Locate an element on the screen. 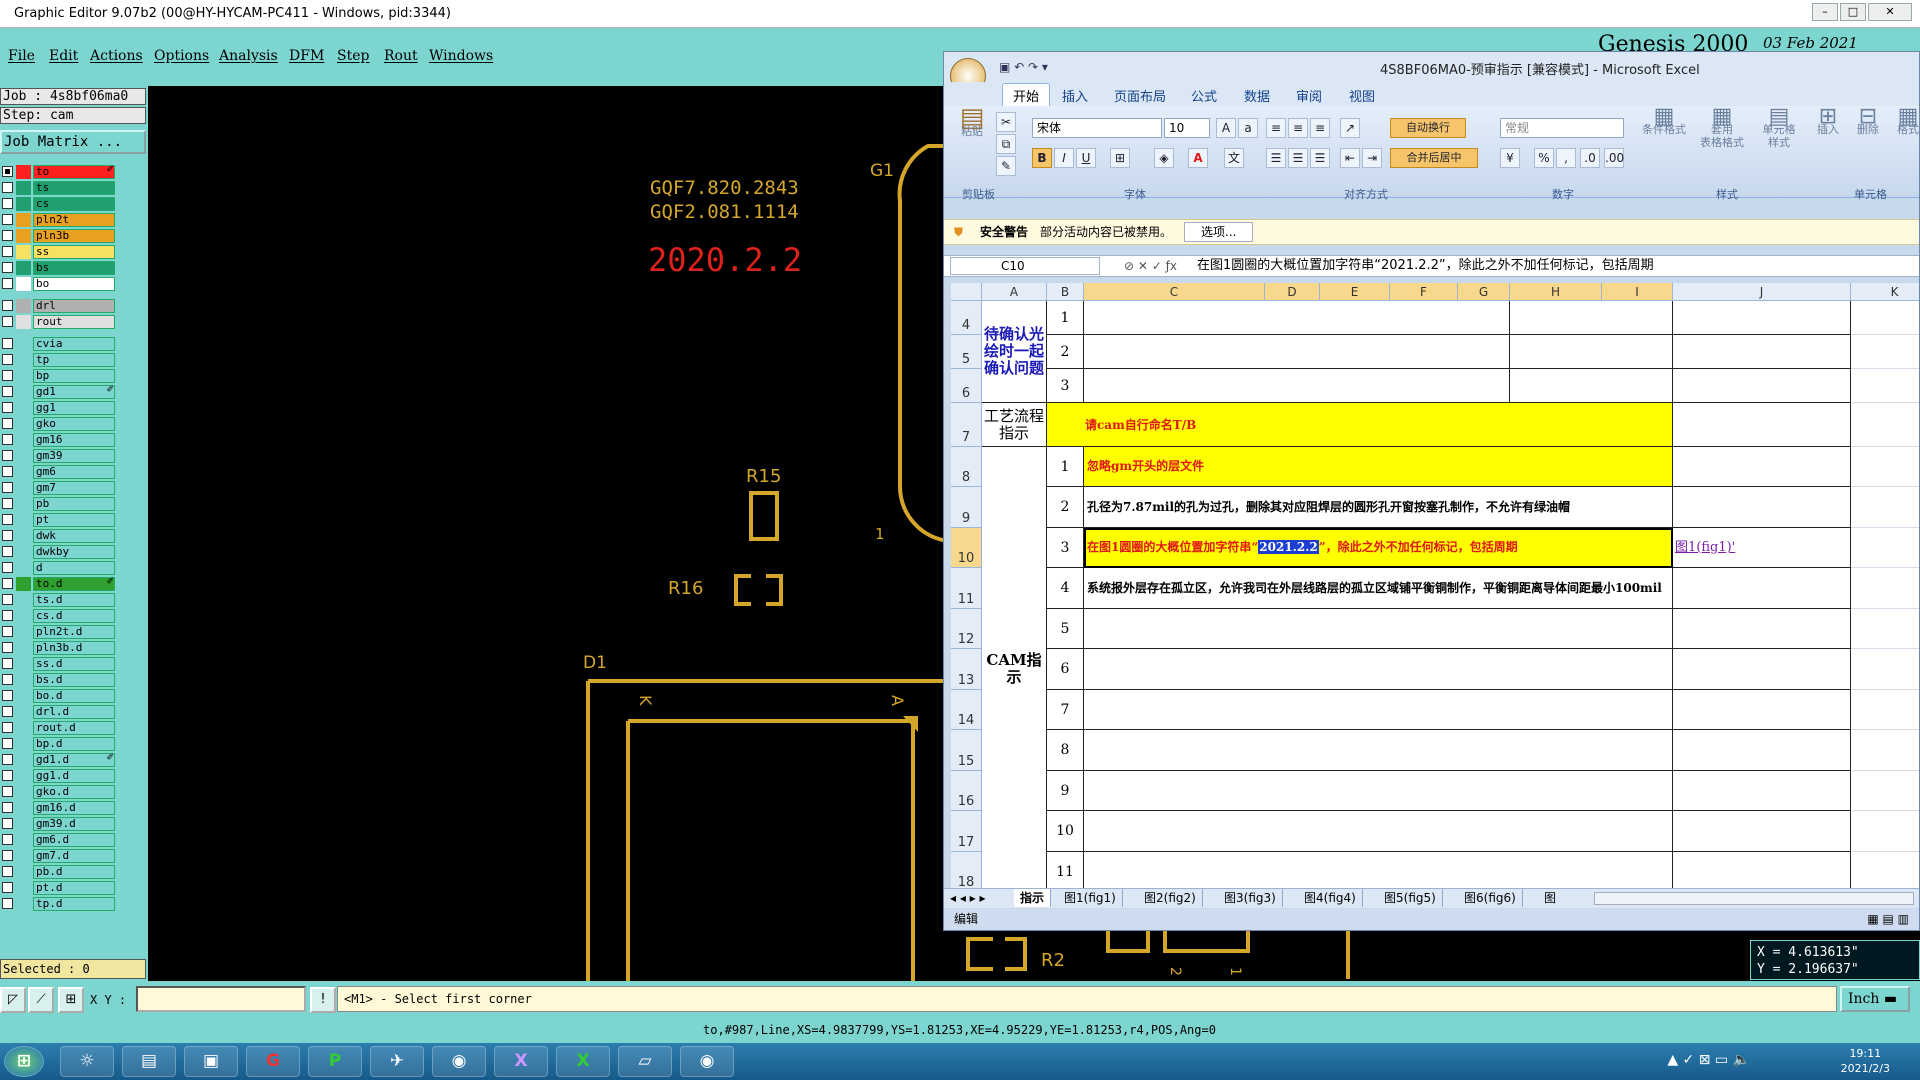 This screenshot has width=1920, height=1080. layer-row: d is located at coordinates (59, 568).